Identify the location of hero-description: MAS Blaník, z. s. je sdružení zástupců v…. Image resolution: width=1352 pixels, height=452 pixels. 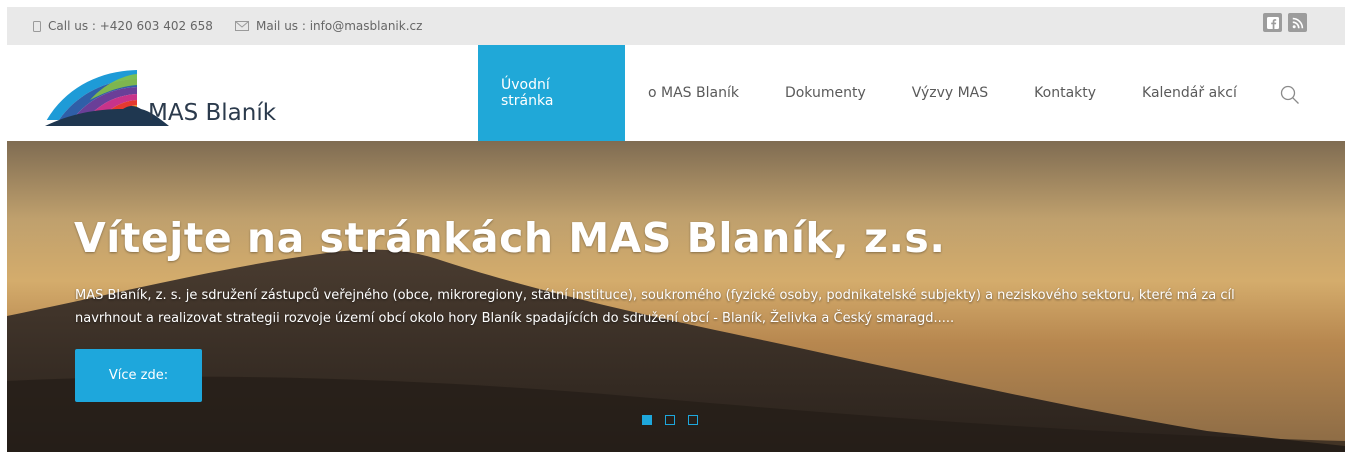
(655, 307).